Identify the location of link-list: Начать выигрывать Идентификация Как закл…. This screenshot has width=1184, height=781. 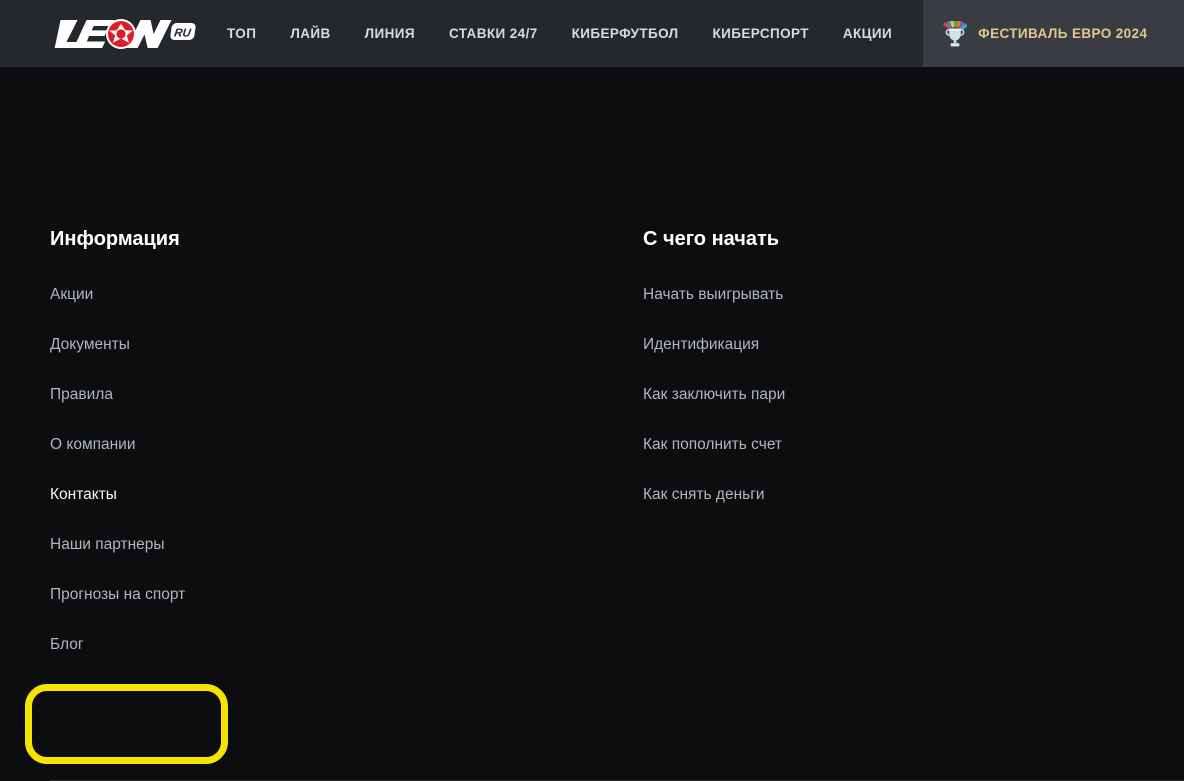
(714, 410).